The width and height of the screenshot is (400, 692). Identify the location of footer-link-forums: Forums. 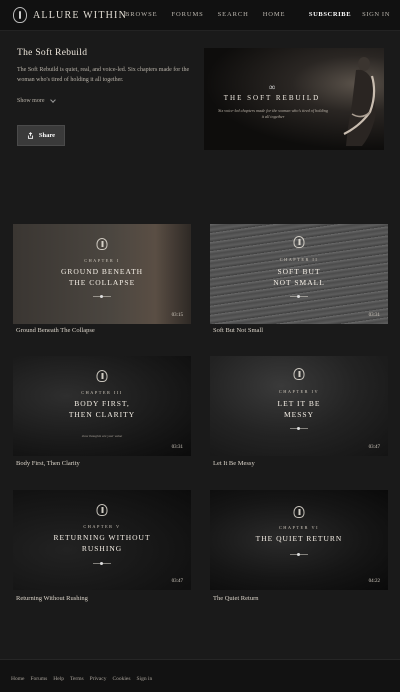
(38, 679).